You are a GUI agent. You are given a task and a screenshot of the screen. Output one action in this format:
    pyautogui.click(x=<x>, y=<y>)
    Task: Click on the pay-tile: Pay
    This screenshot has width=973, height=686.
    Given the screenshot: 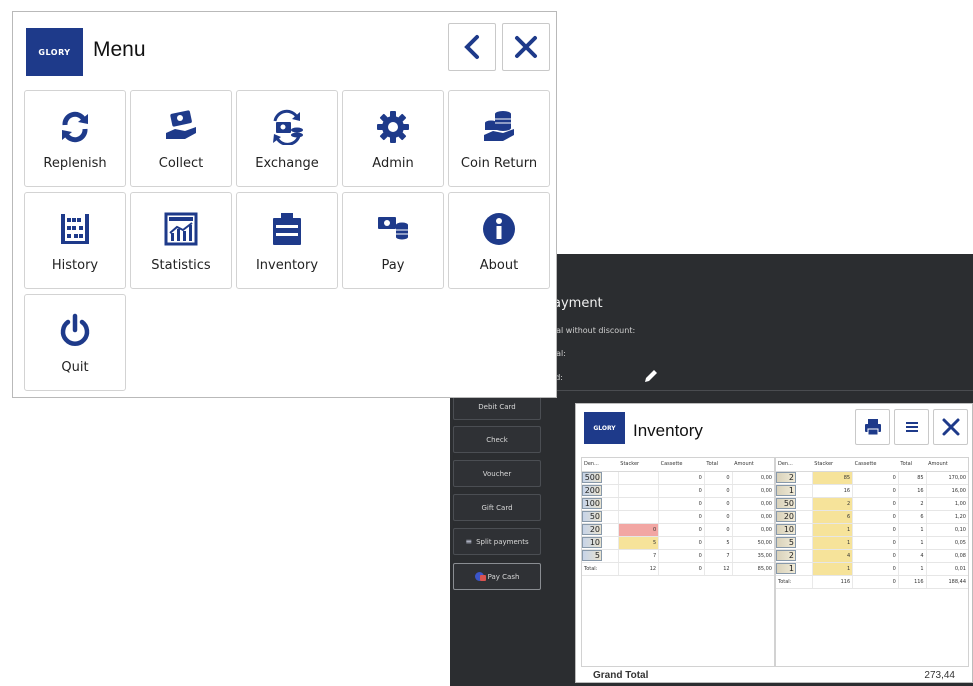 What is the action you would take?
    pyautogui.click(x=393, y=240)
    